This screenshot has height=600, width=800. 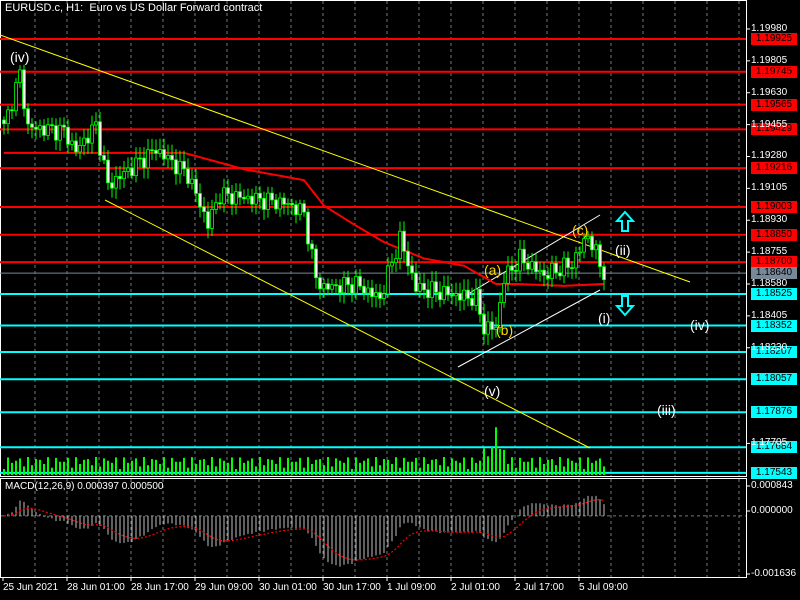 I want to click on support-price-tag: 1.17543, so click(x=774, y=472).